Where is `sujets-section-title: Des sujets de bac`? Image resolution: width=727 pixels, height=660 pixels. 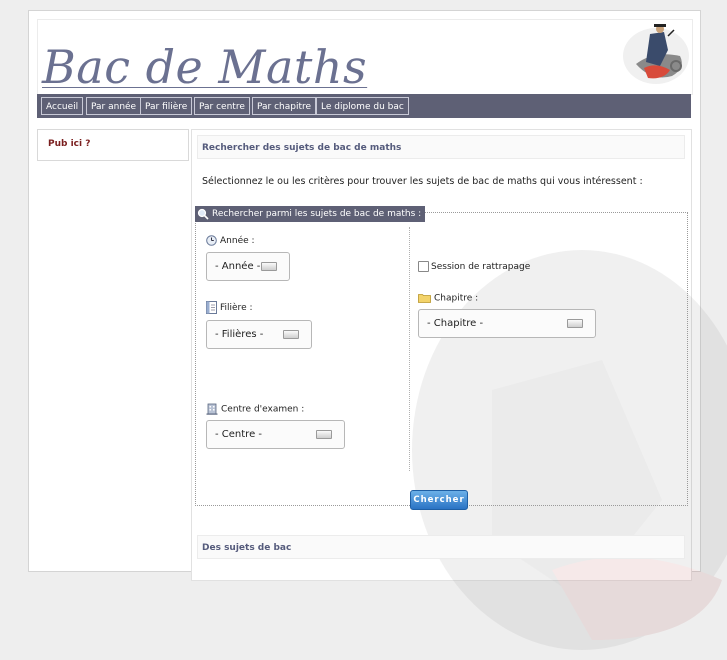 sujets-section-title: Des sujets de bac is located at coordinates (441, 547).